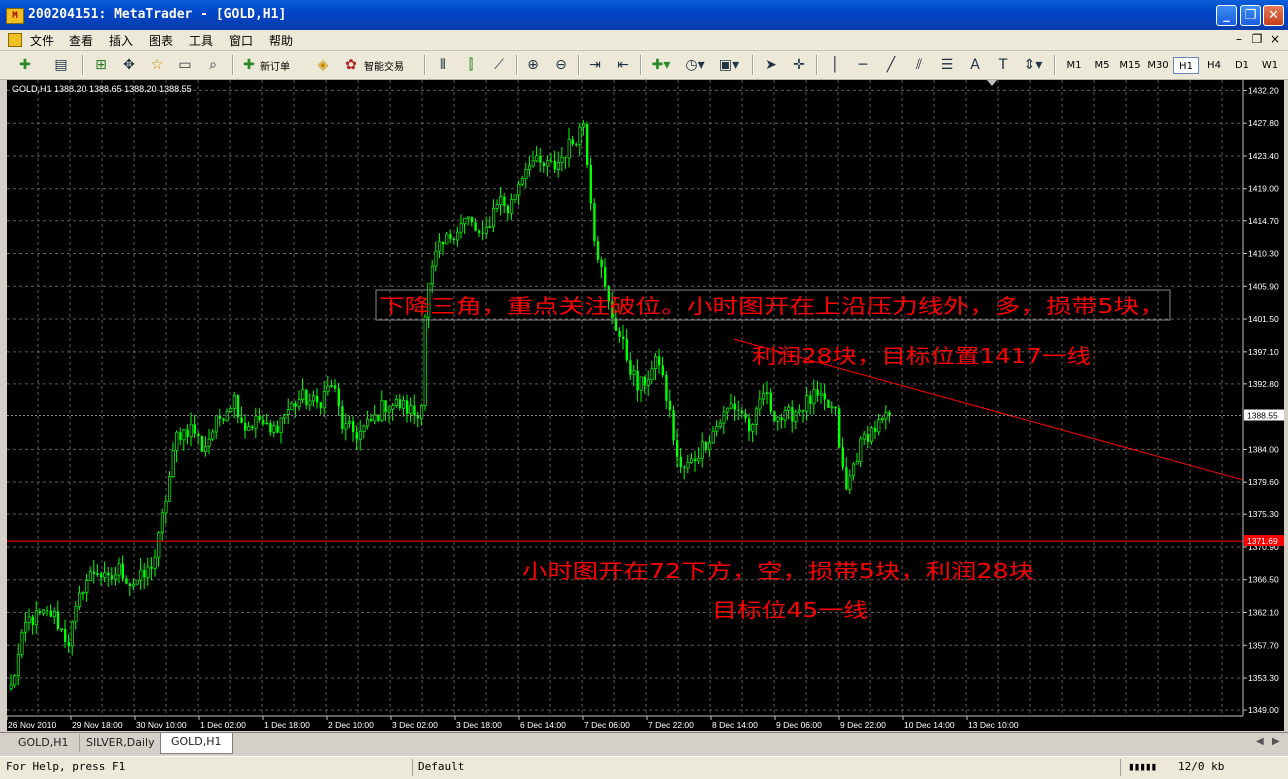 Image resolution: width=1288 pixels, height=779 pixels. What do you see at coordinates (1003, 65) in the screenshot?
I see `text-label-icon: T` at bounding box center [1003, 65].